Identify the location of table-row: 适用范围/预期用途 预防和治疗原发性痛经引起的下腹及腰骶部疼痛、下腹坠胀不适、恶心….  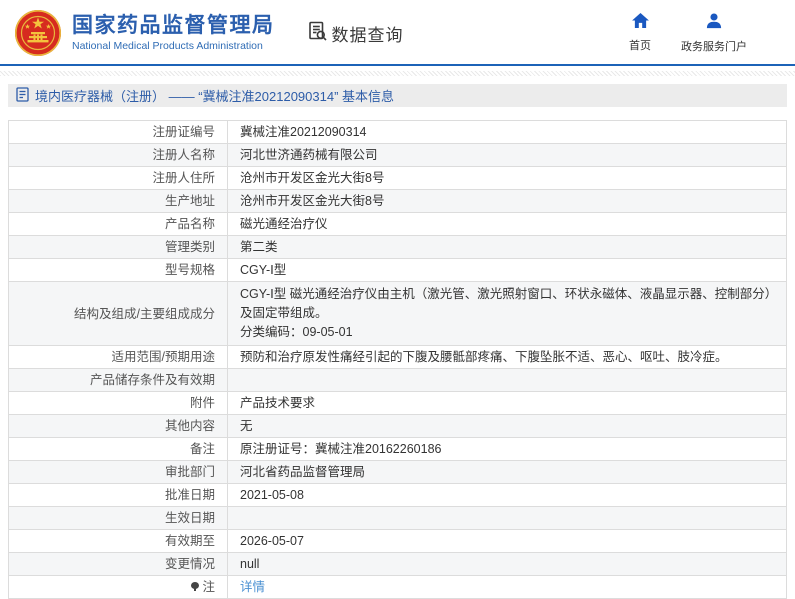
(397, 357).